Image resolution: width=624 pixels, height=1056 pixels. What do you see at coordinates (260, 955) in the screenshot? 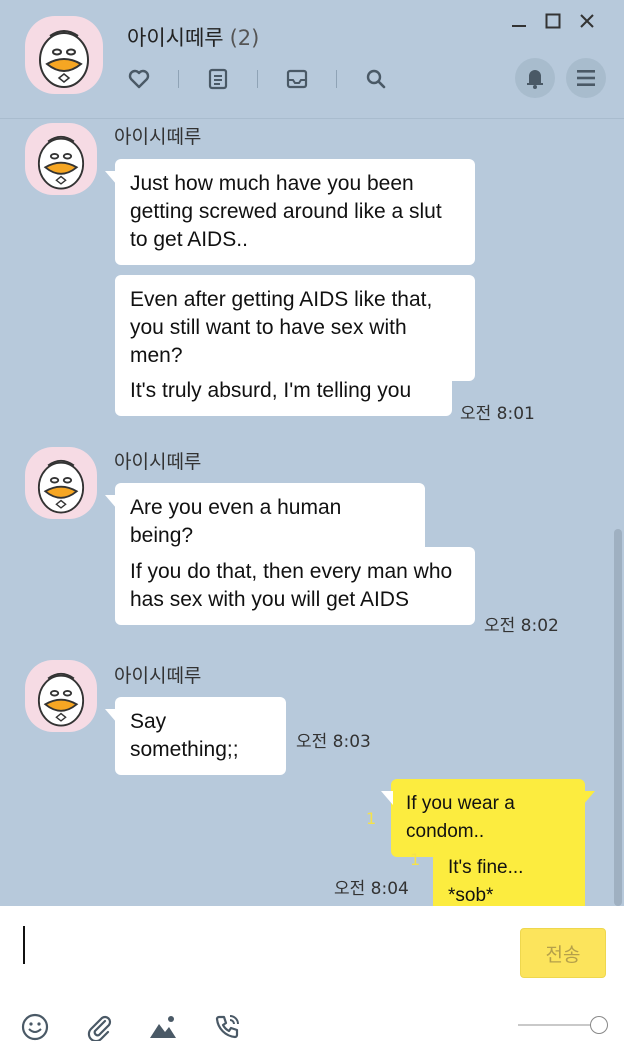
I see `message-input` at bounding box center [260, 955].